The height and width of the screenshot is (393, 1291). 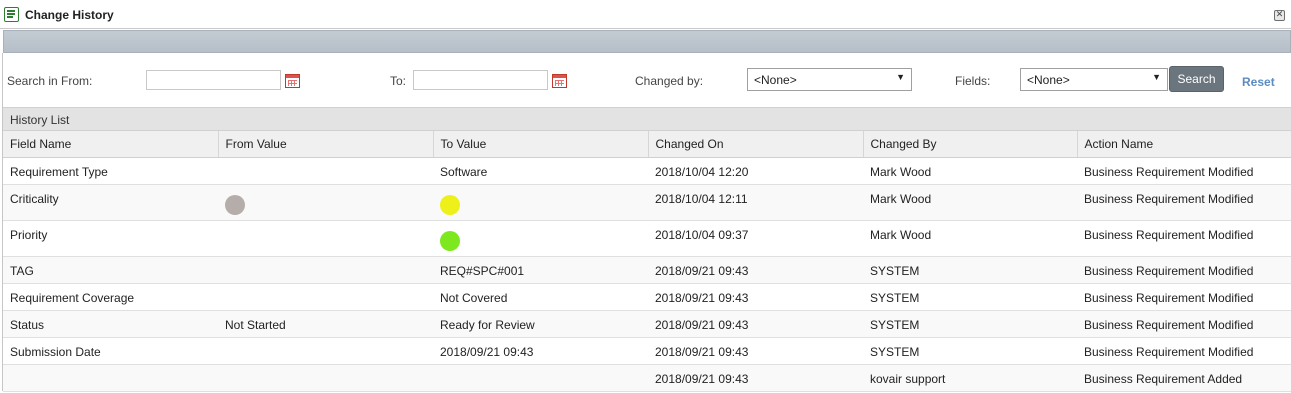 I want to click on window-title: Change History, so click(x=69, y=15).